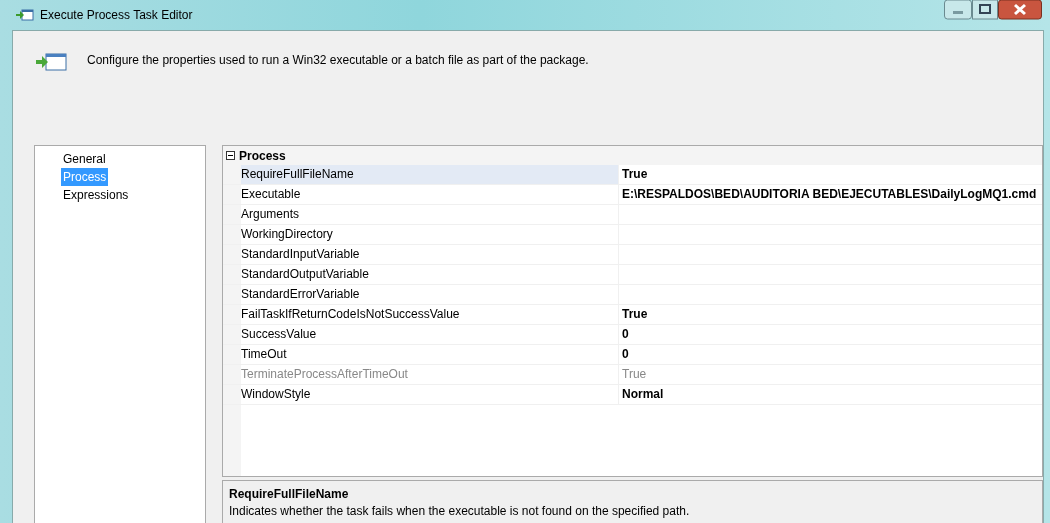 The image size is (1050, 523). What do you see at coordinates (430, 334) in the screenshot?
I see `property-name: SuccessValue` at bounding box center [430, 334].